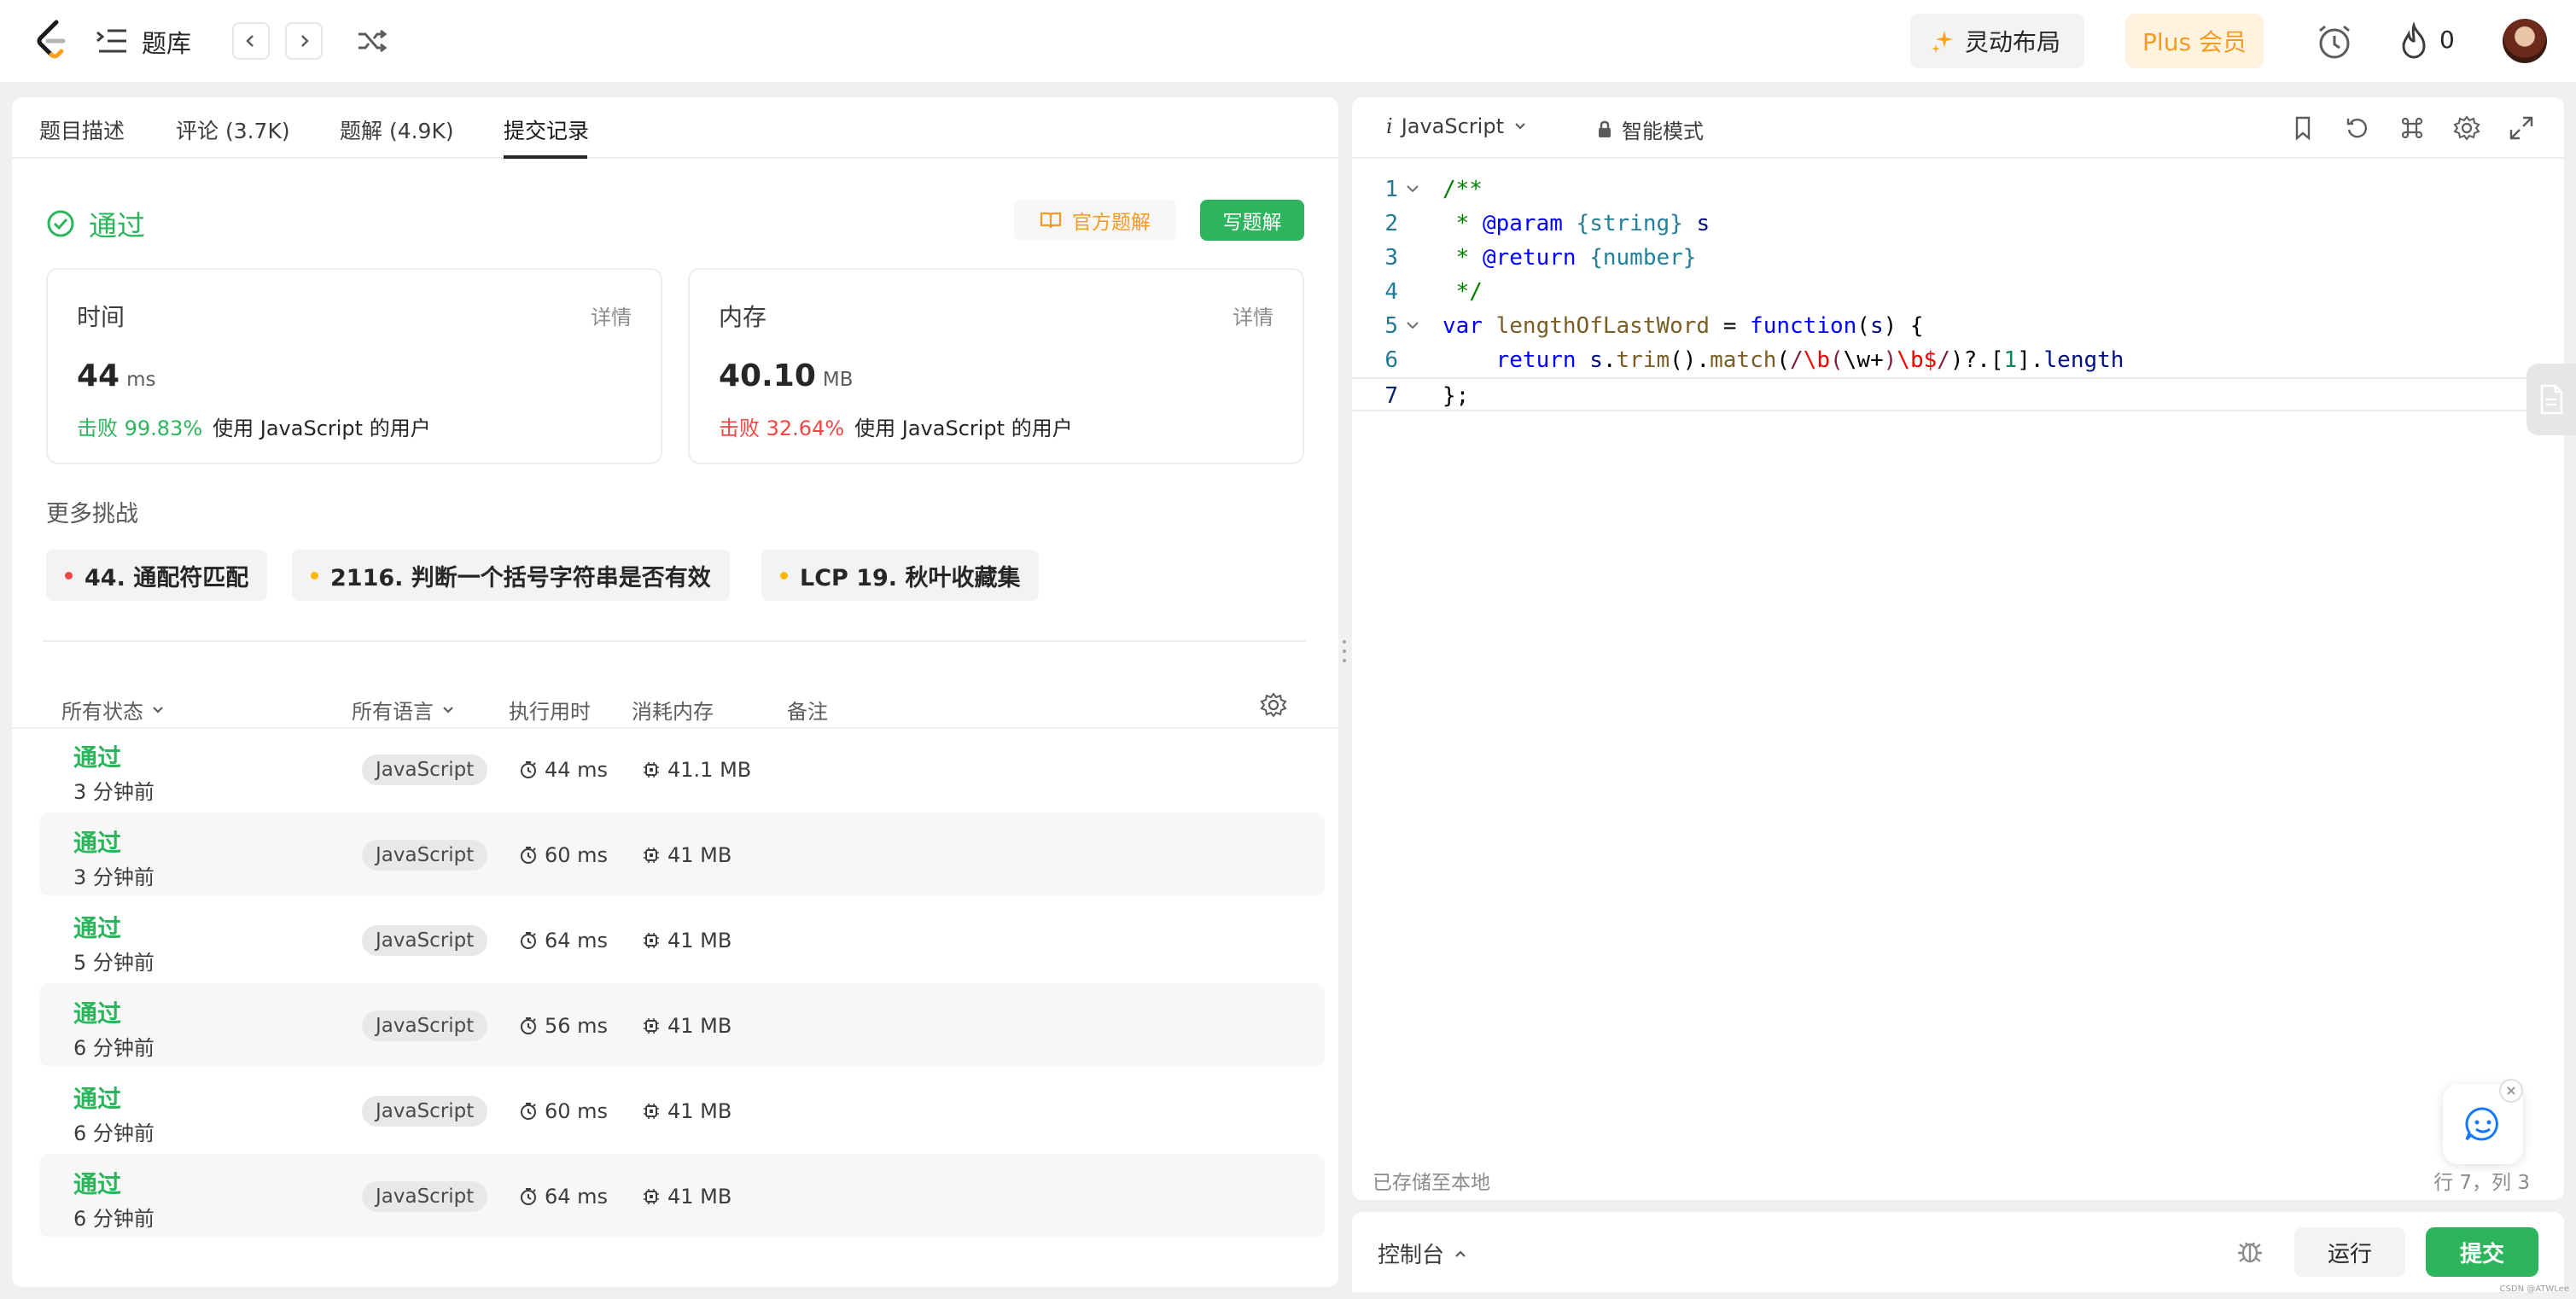 The width and height of the screenshot is (2576, 1299). What do you see at coordinates (2413, 41) in the screenshot?
I see `streak-fire-icon` at bounding box center [2413, 41].